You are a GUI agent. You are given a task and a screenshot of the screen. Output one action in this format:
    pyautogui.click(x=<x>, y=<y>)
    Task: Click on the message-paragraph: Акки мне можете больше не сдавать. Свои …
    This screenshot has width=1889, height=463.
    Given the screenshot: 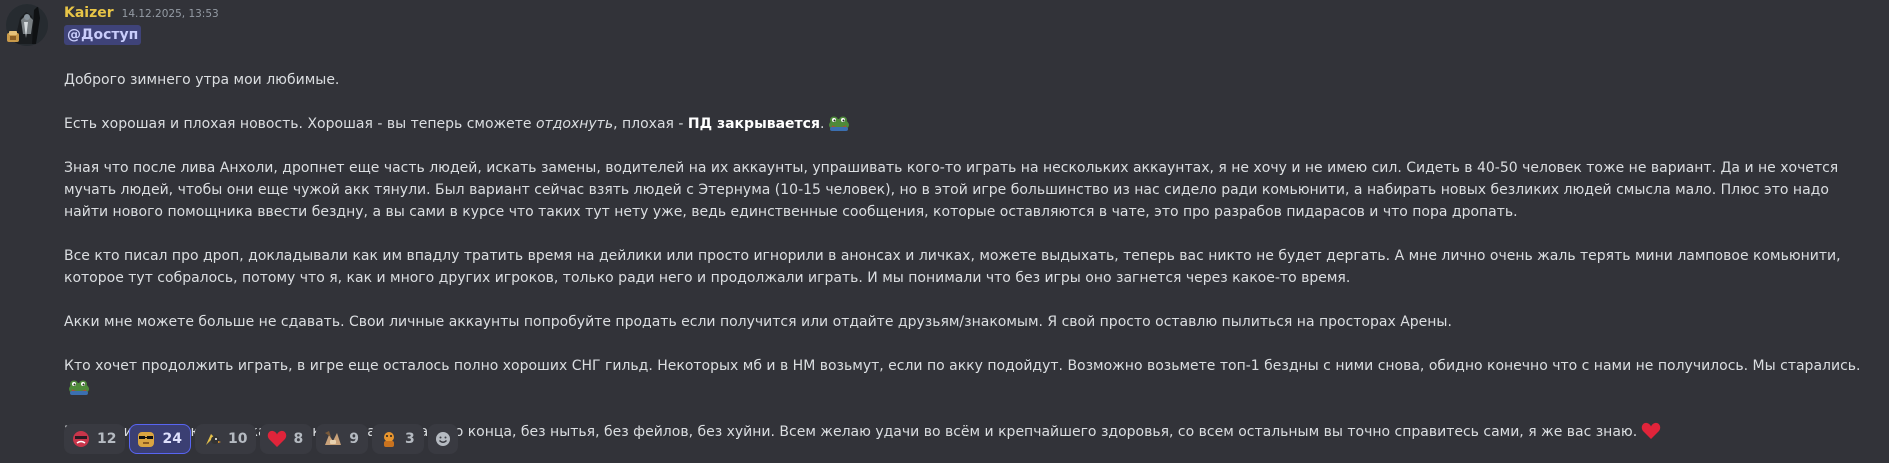 What is the action you would take?
    pyautogui.click(x=969, y=322)
    